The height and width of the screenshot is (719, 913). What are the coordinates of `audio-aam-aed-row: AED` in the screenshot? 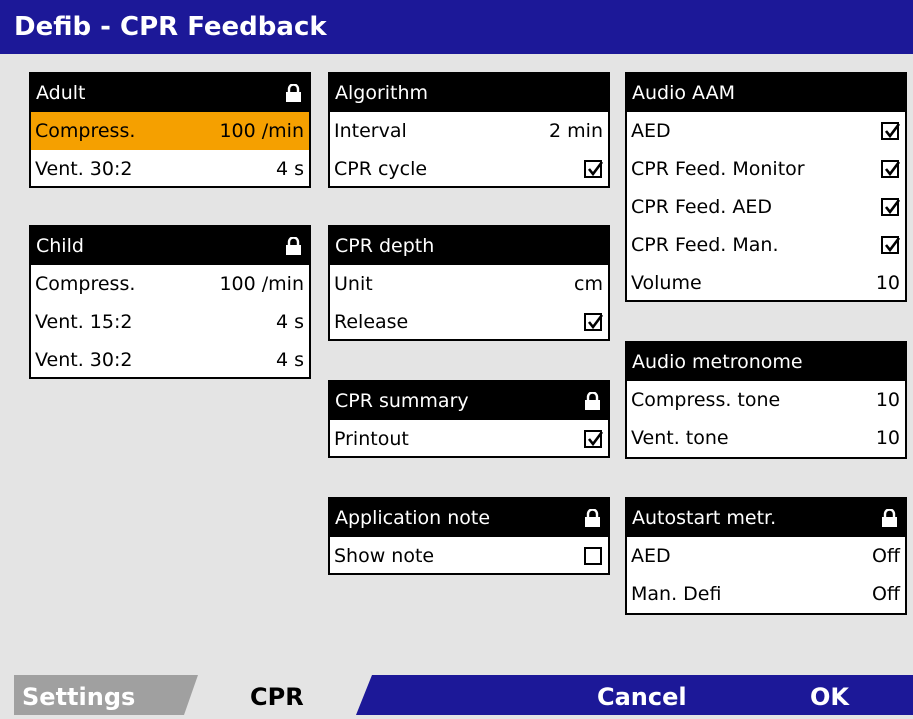 It's located at (766, 131).